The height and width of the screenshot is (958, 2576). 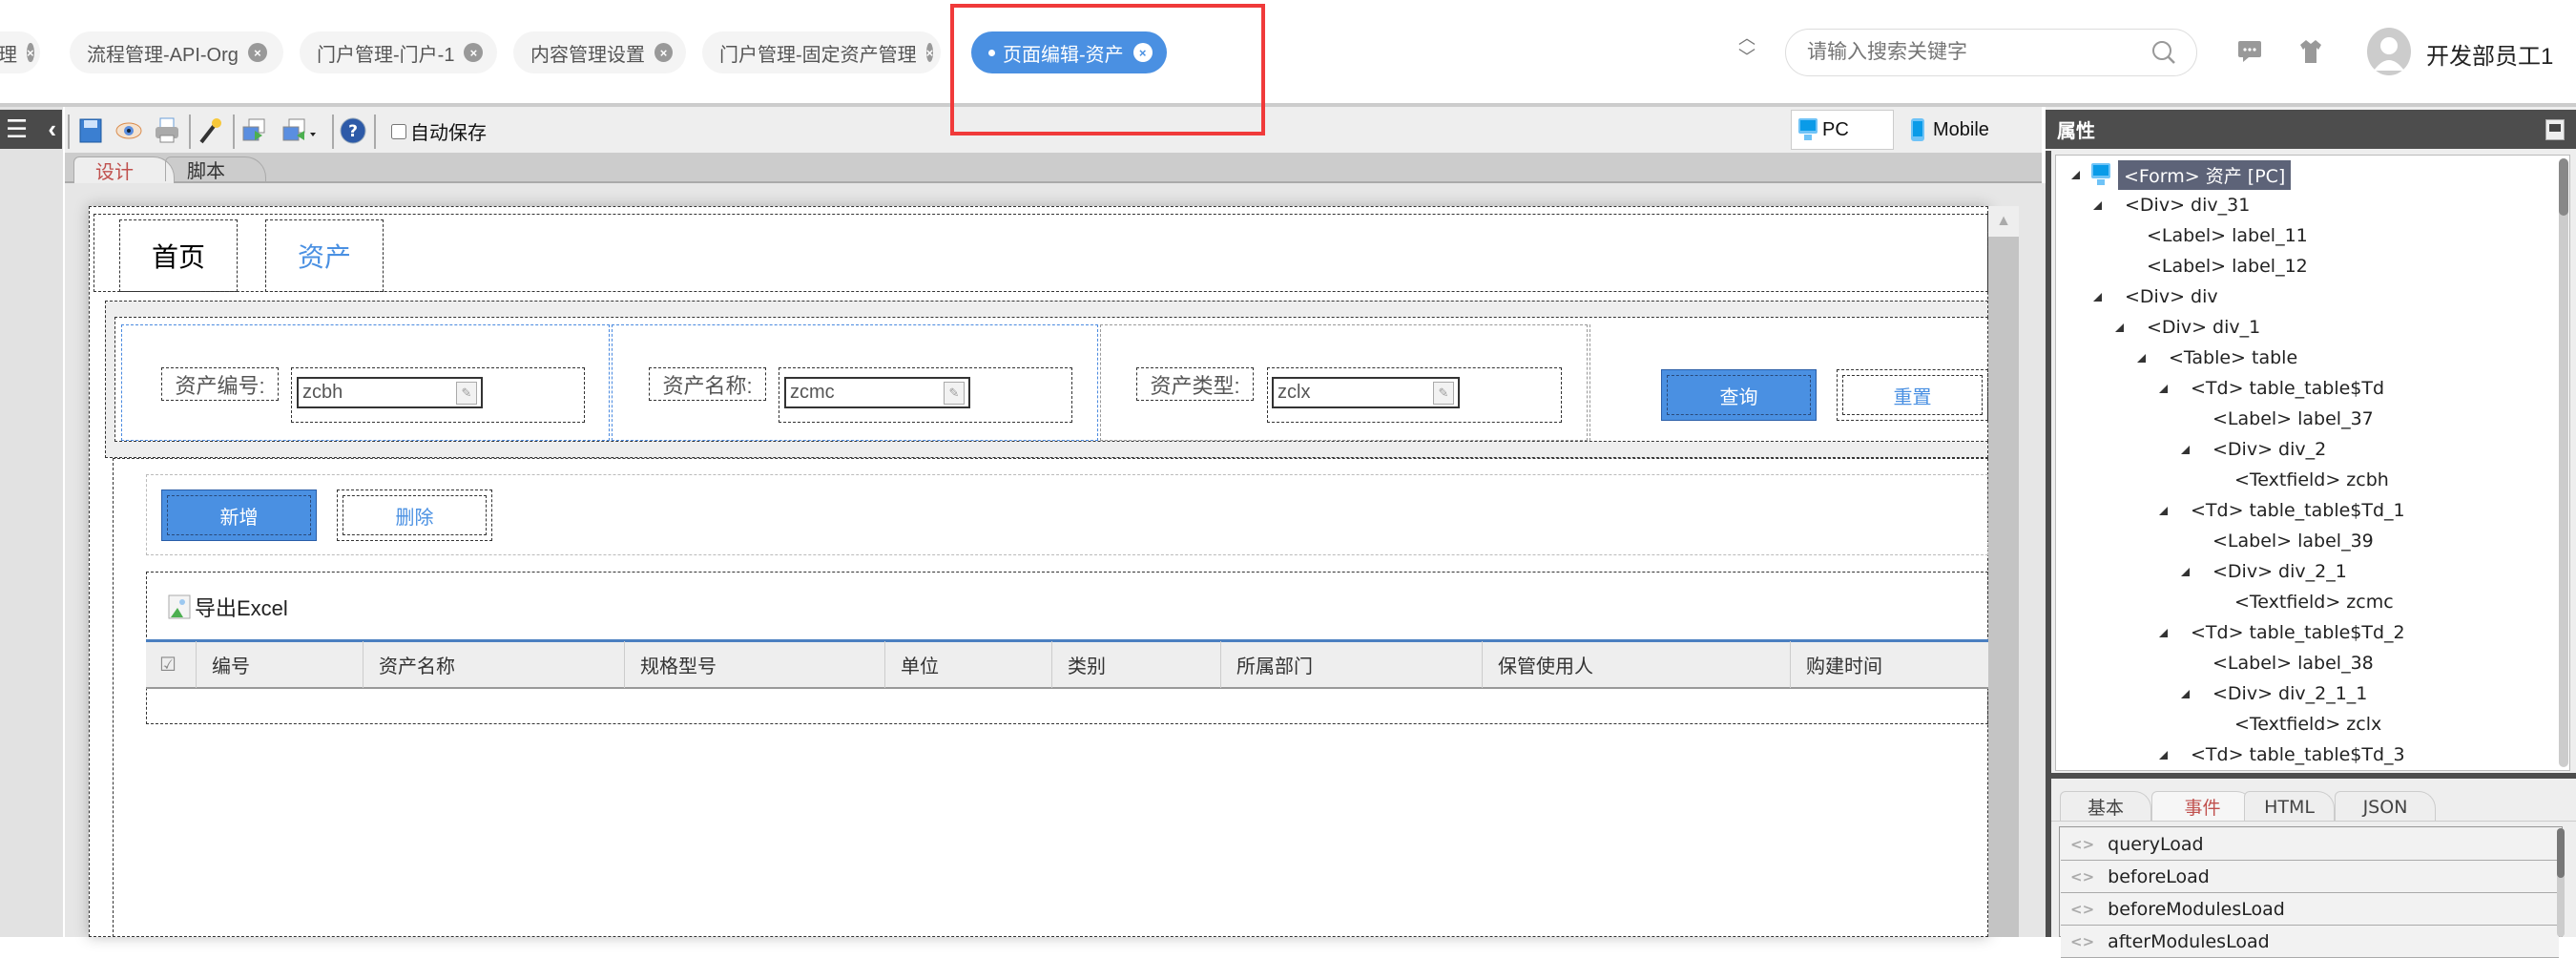 I want to click on tree-scrollbar, so click(x=2563, y=463).